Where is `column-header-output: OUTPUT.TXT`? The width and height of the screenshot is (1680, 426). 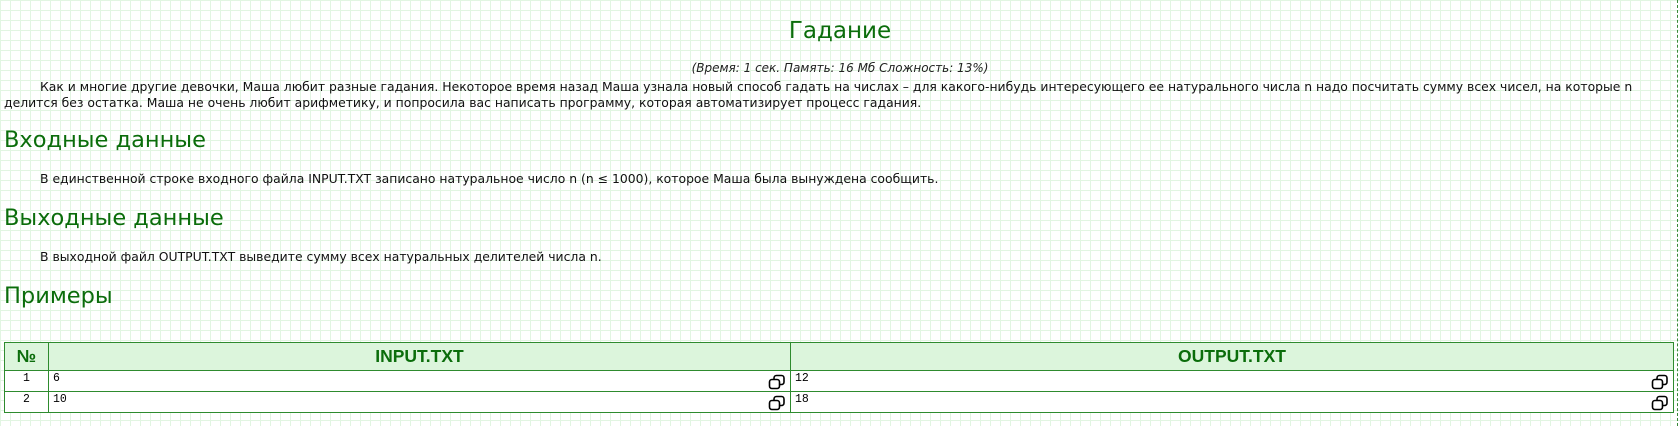
column-header-output: OUTPUT.TXT is located at coordinates (1232, 356).